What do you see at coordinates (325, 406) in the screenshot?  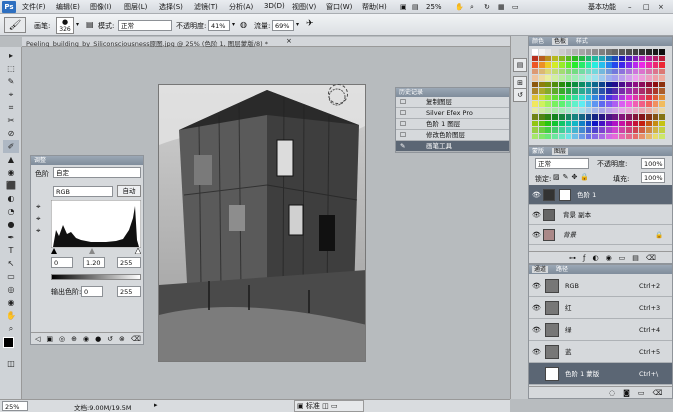 I see `quick-mask-mode-icon: ◫` at bounding box center [325, 406].